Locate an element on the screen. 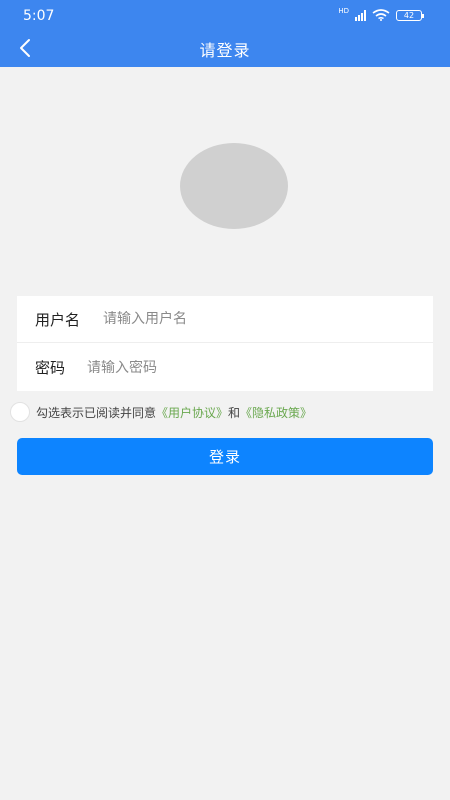  username-label: 用户名 is located at coordinates (58, 319).